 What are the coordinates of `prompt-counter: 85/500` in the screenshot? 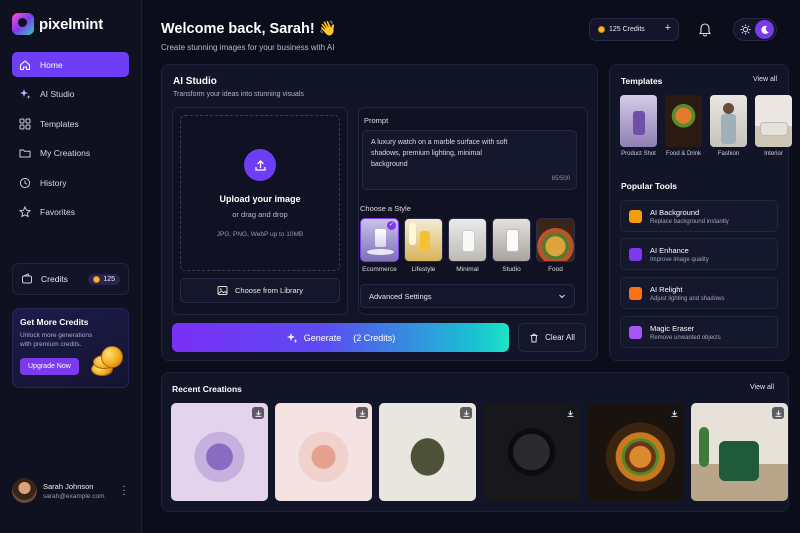 It's located at (560, 179).